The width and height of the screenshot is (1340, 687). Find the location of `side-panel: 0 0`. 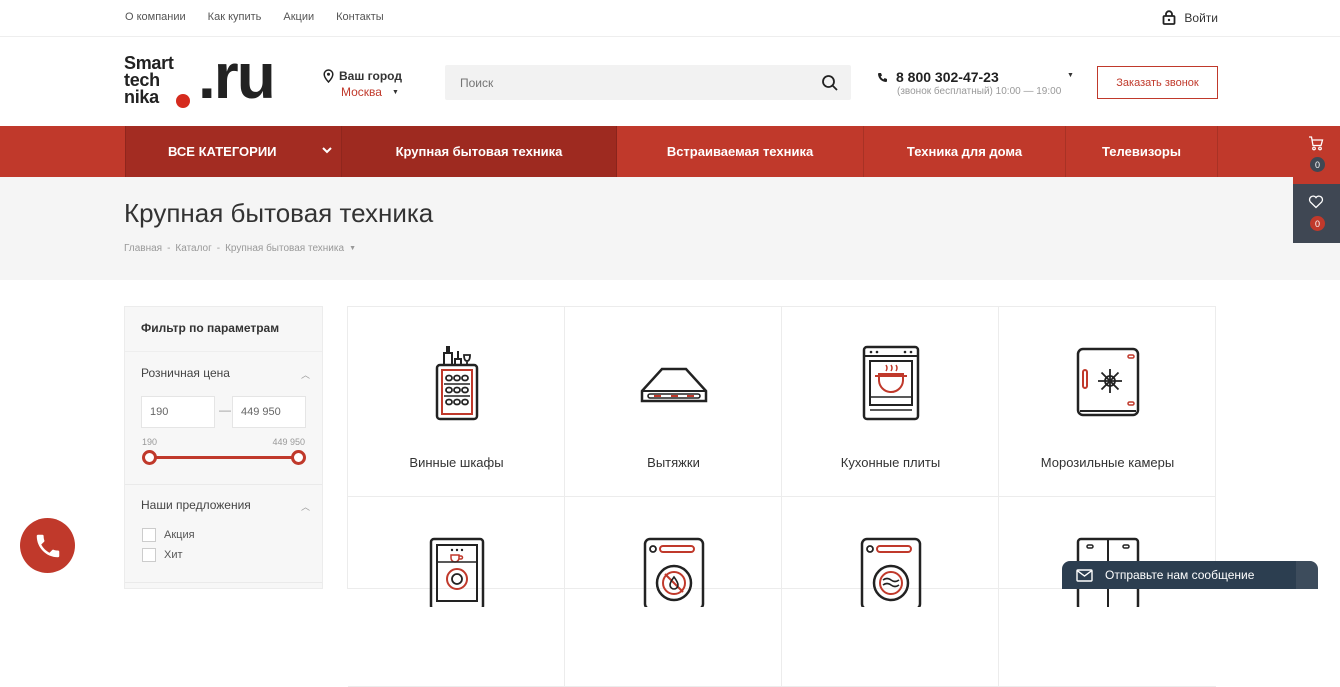

side-panel: 0 0 is located at coordinates (1316, 184).